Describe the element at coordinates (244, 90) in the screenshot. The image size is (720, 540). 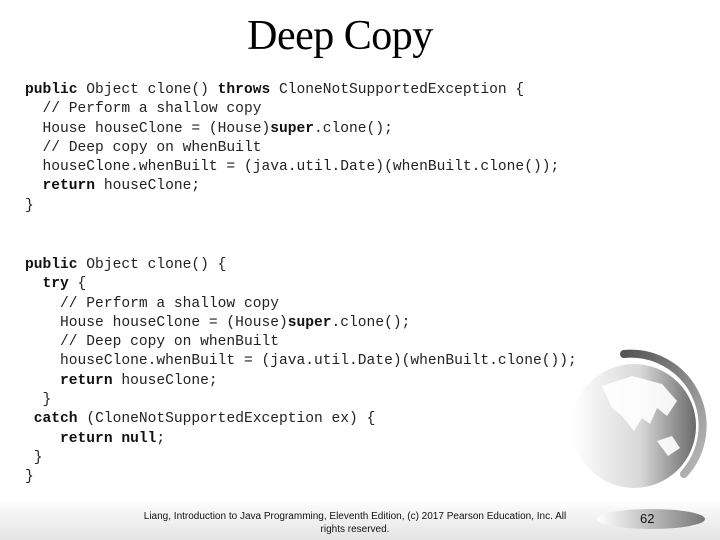
I see `code-keyword: throws` at that location.